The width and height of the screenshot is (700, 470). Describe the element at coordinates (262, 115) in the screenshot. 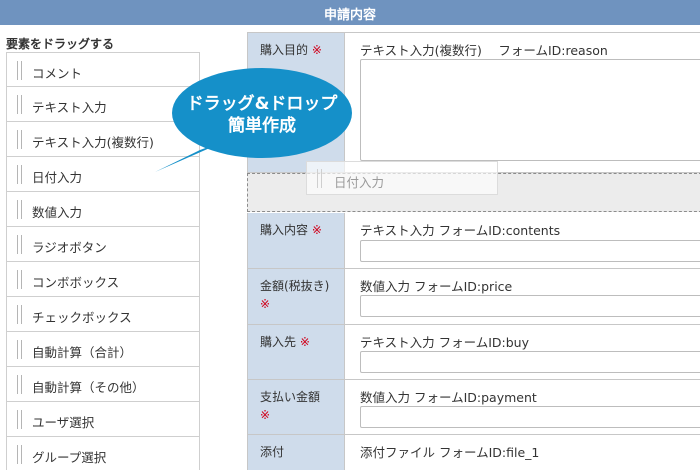

I see `callout-text: ドラッグ&ドロップ 簡単作成` at that location.